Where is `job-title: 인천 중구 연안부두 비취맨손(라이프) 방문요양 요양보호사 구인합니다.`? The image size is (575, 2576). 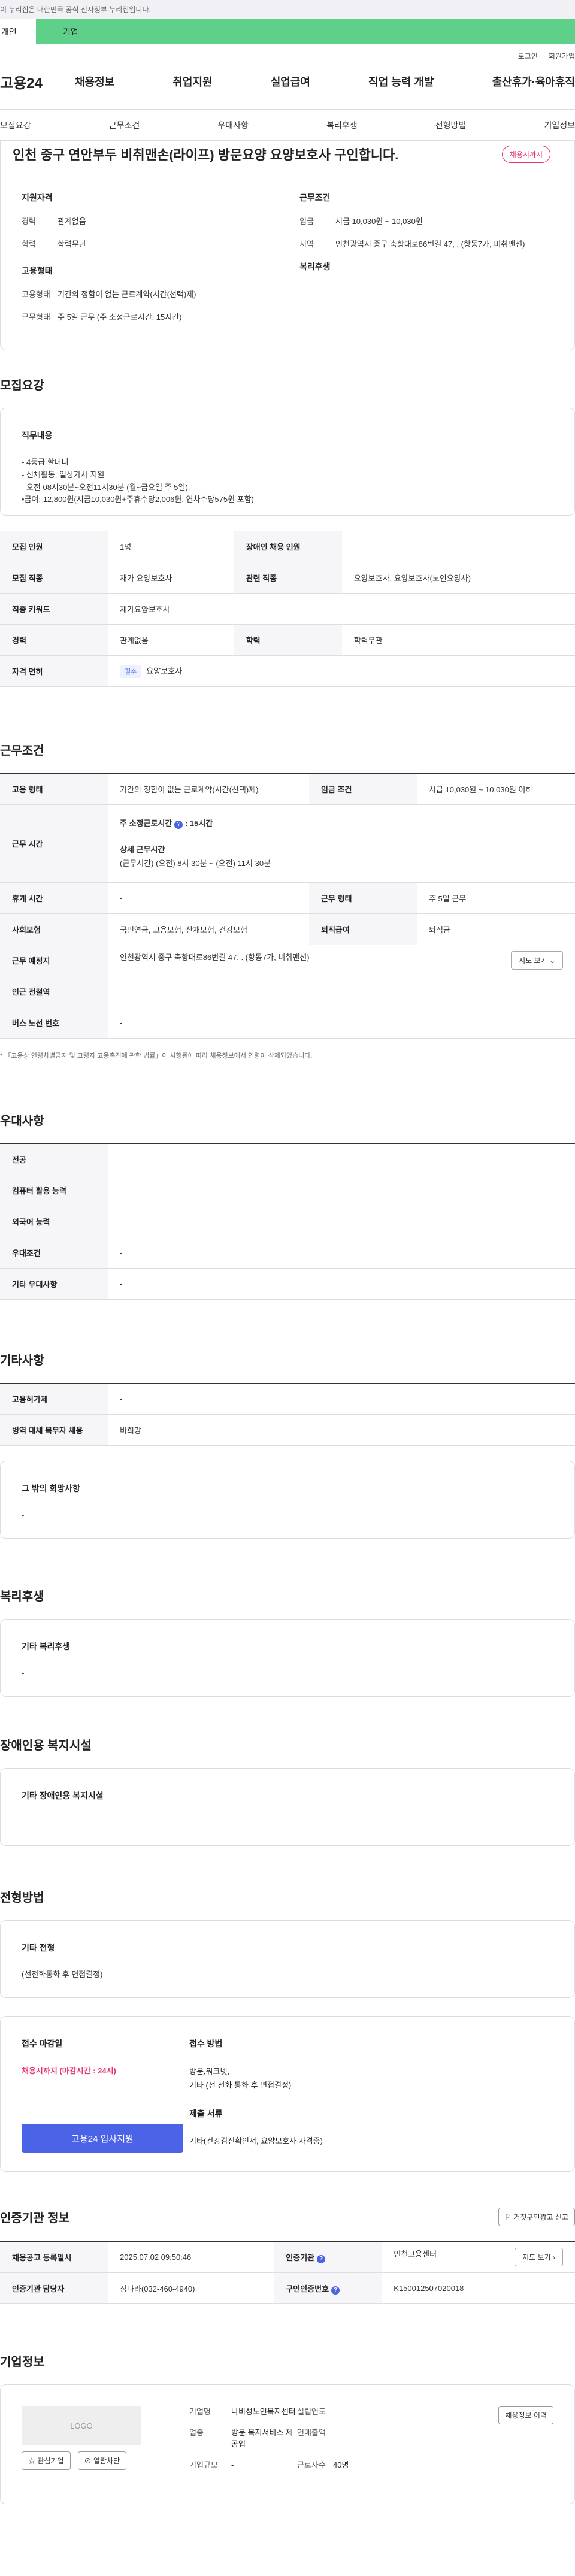
job-title: 인천 중구 연안부두 비취맨손(라이프) 방문요양 요양보호사 구인합니다. is located at coordinates (206, 154).